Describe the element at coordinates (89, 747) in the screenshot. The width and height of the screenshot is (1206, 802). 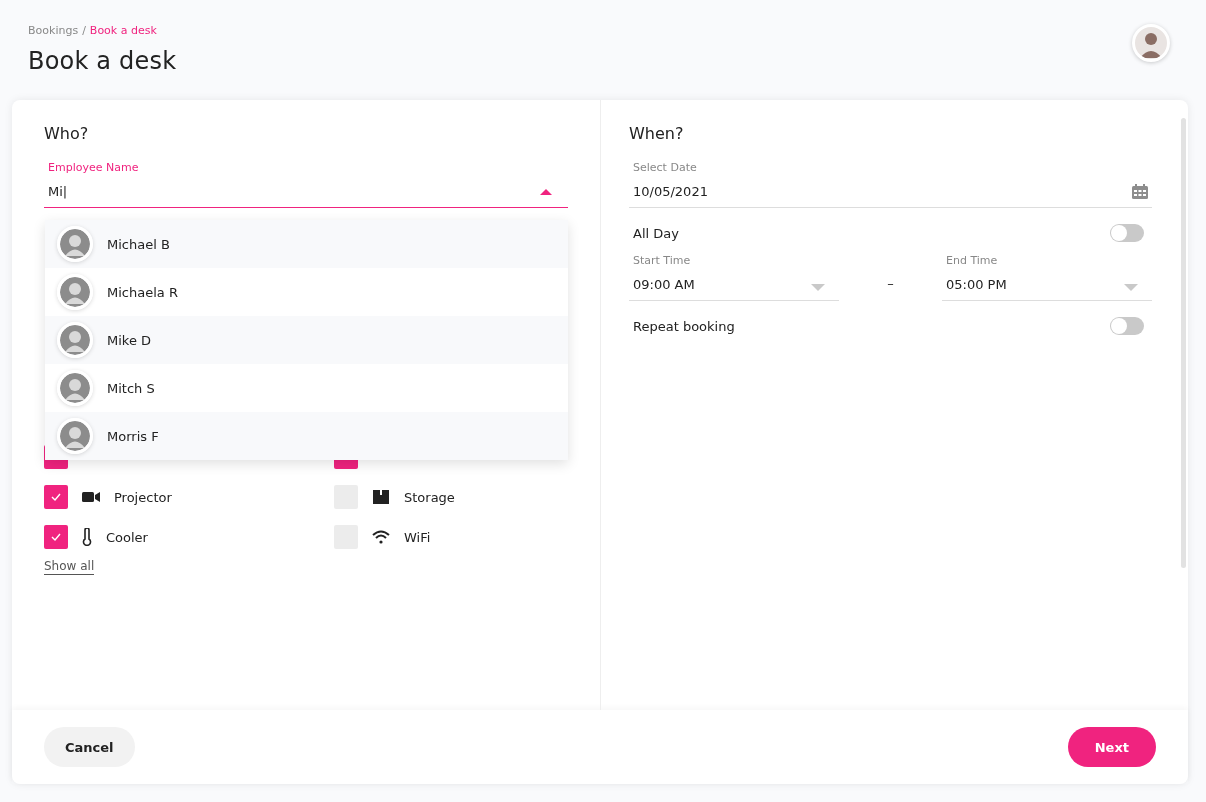
I see `cancel-button: Cancel` at that location.